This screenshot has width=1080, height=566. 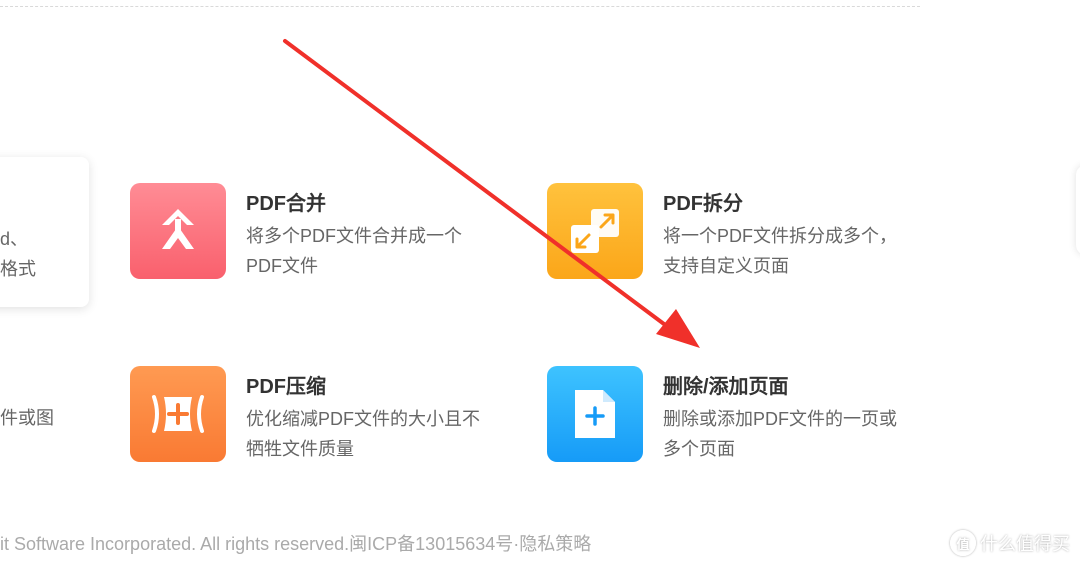 What do you see at coordinates (703, 204) in the screenshot?
I see `tool-title: PDF拆分` at bounding box center [703, 204].